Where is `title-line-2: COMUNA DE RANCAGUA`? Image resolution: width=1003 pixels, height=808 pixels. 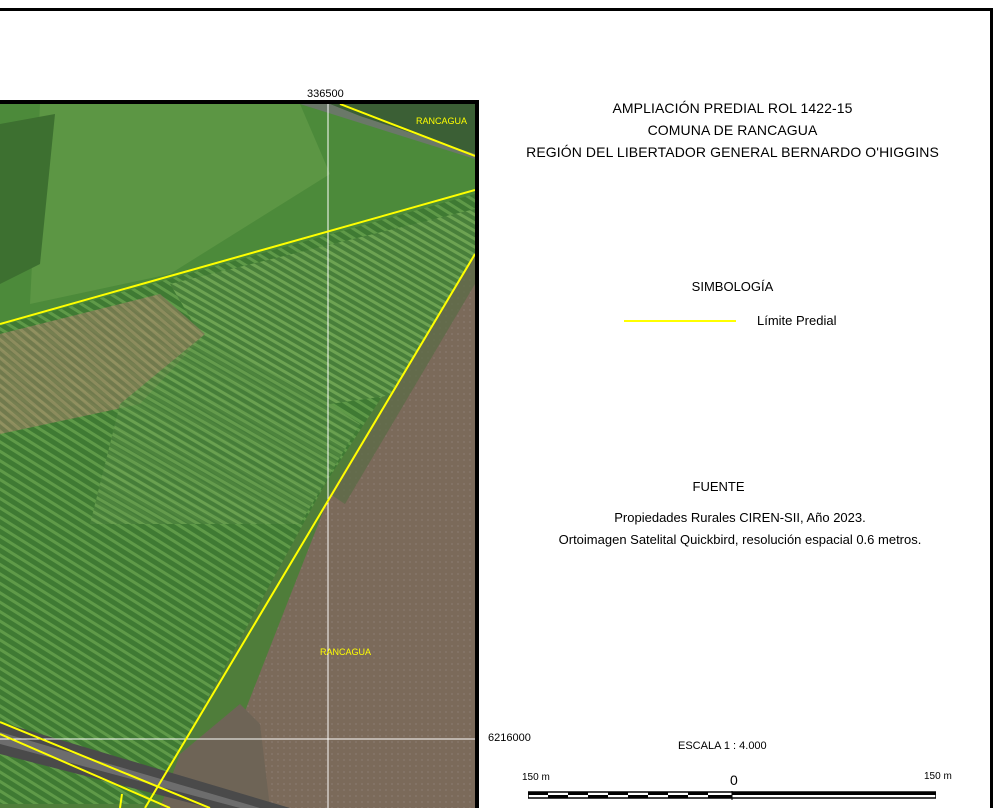 title-line-2: COMUNA DE RANCAGUA is located at coordinates (732, 130).